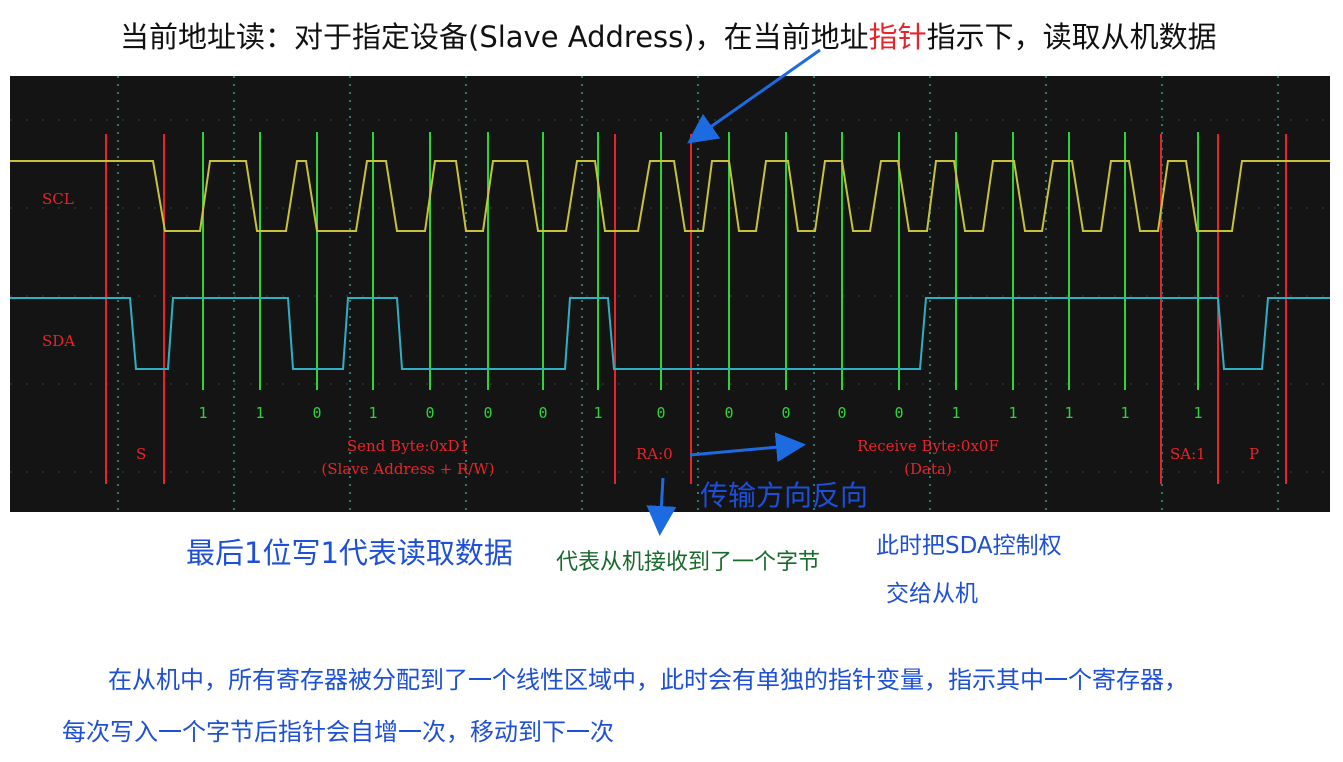 This screenshot has height=762, width=1343. Describe the element at coordinates (928, 469) in the screenshot. I see `receive-byte-sub-label: (Data)` at that location.